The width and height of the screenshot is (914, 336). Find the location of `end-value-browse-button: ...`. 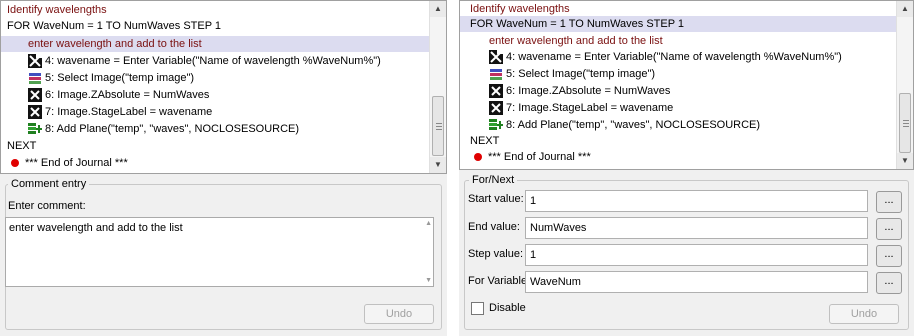

end-value-browse-button: ... is located at coordinates (889, 229).